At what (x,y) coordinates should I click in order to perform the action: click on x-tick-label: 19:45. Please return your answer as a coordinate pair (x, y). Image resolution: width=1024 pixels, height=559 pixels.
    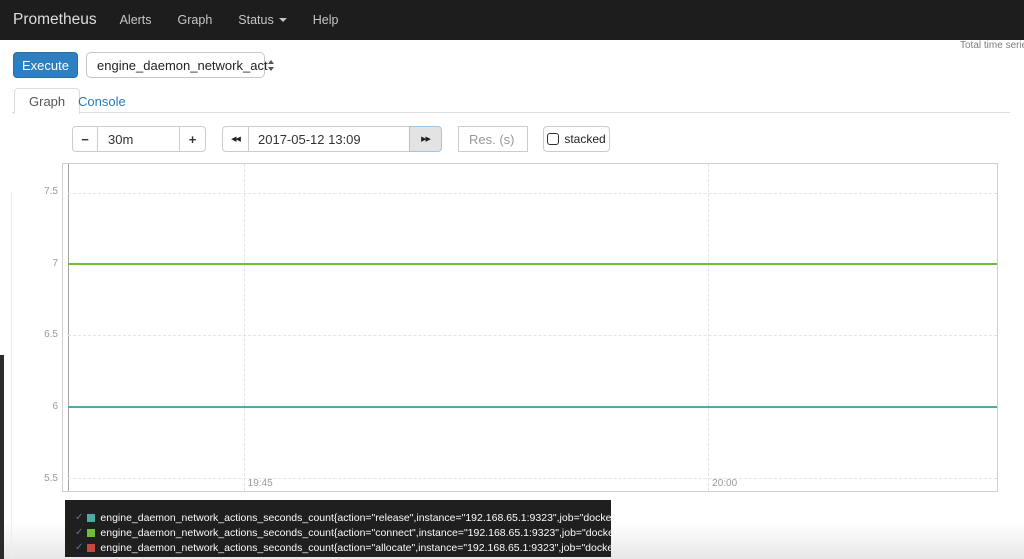
    Looking at the image, I should click on (260, 483).